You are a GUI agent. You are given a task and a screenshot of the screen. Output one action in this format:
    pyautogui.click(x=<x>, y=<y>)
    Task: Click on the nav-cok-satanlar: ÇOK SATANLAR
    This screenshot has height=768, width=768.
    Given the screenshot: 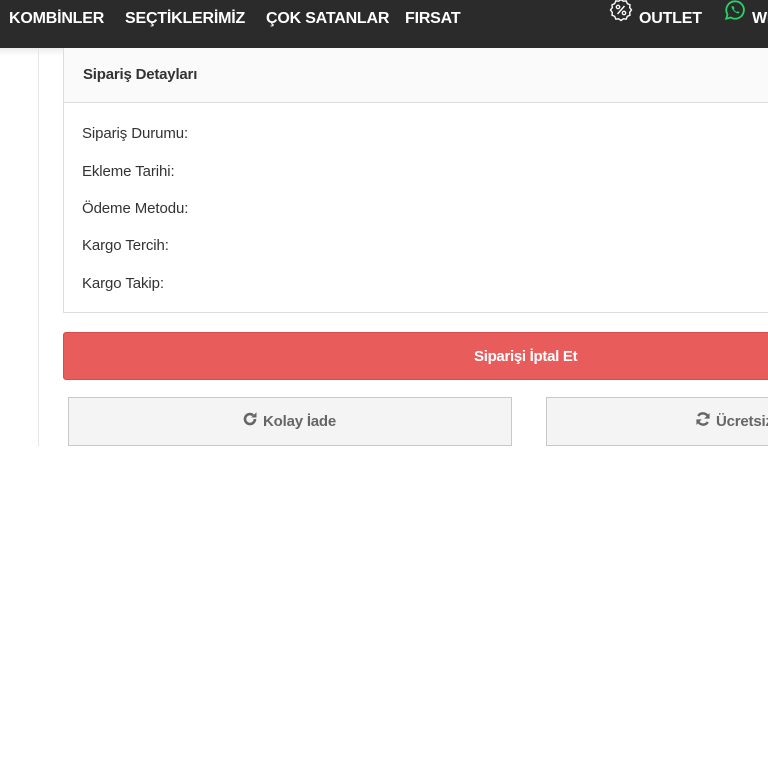 What is the action you would take?
    pyautogui.click(x=327, y=19)
    